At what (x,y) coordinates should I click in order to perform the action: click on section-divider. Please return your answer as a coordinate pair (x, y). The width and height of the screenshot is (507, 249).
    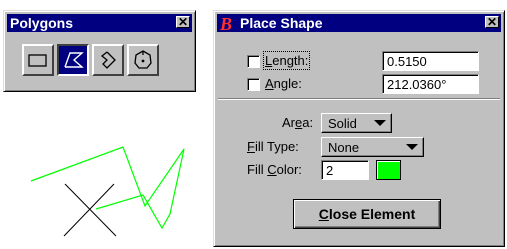
    Looking at the image, I should click on (359, 99).